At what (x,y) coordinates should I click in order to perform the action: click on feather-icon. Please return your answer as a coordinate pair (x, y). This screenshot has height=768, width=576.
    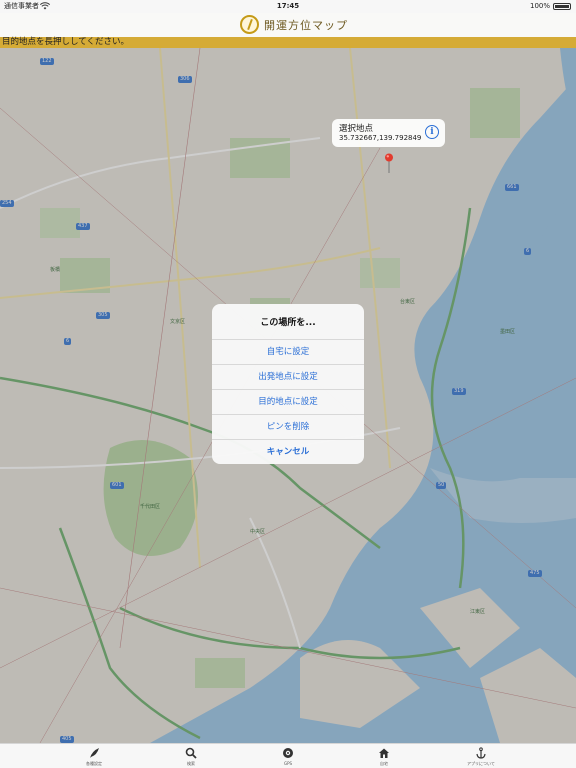
    Looking at the image, I should click on (94, 753).